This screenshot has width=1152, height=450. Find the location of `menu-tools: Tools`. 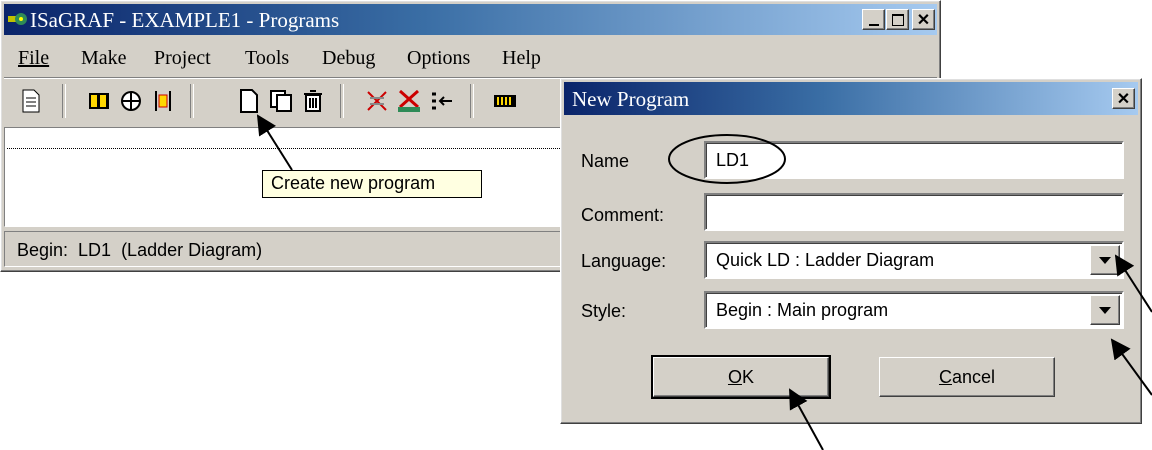

menu-tools: Tools is located at coordinates (267, 58).